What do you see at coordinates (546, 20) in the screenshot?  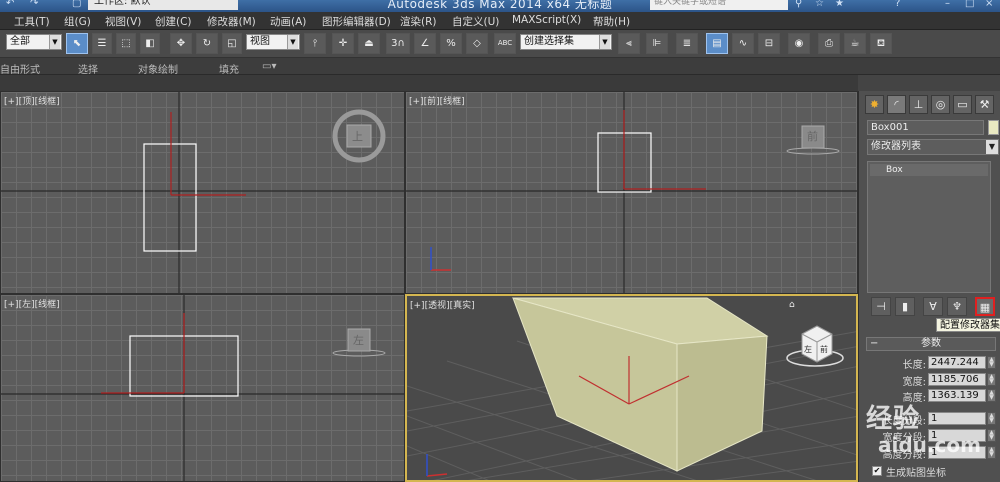 I see `menu-maxscript: MAXScript(X)` at bounding box center [546, 20].